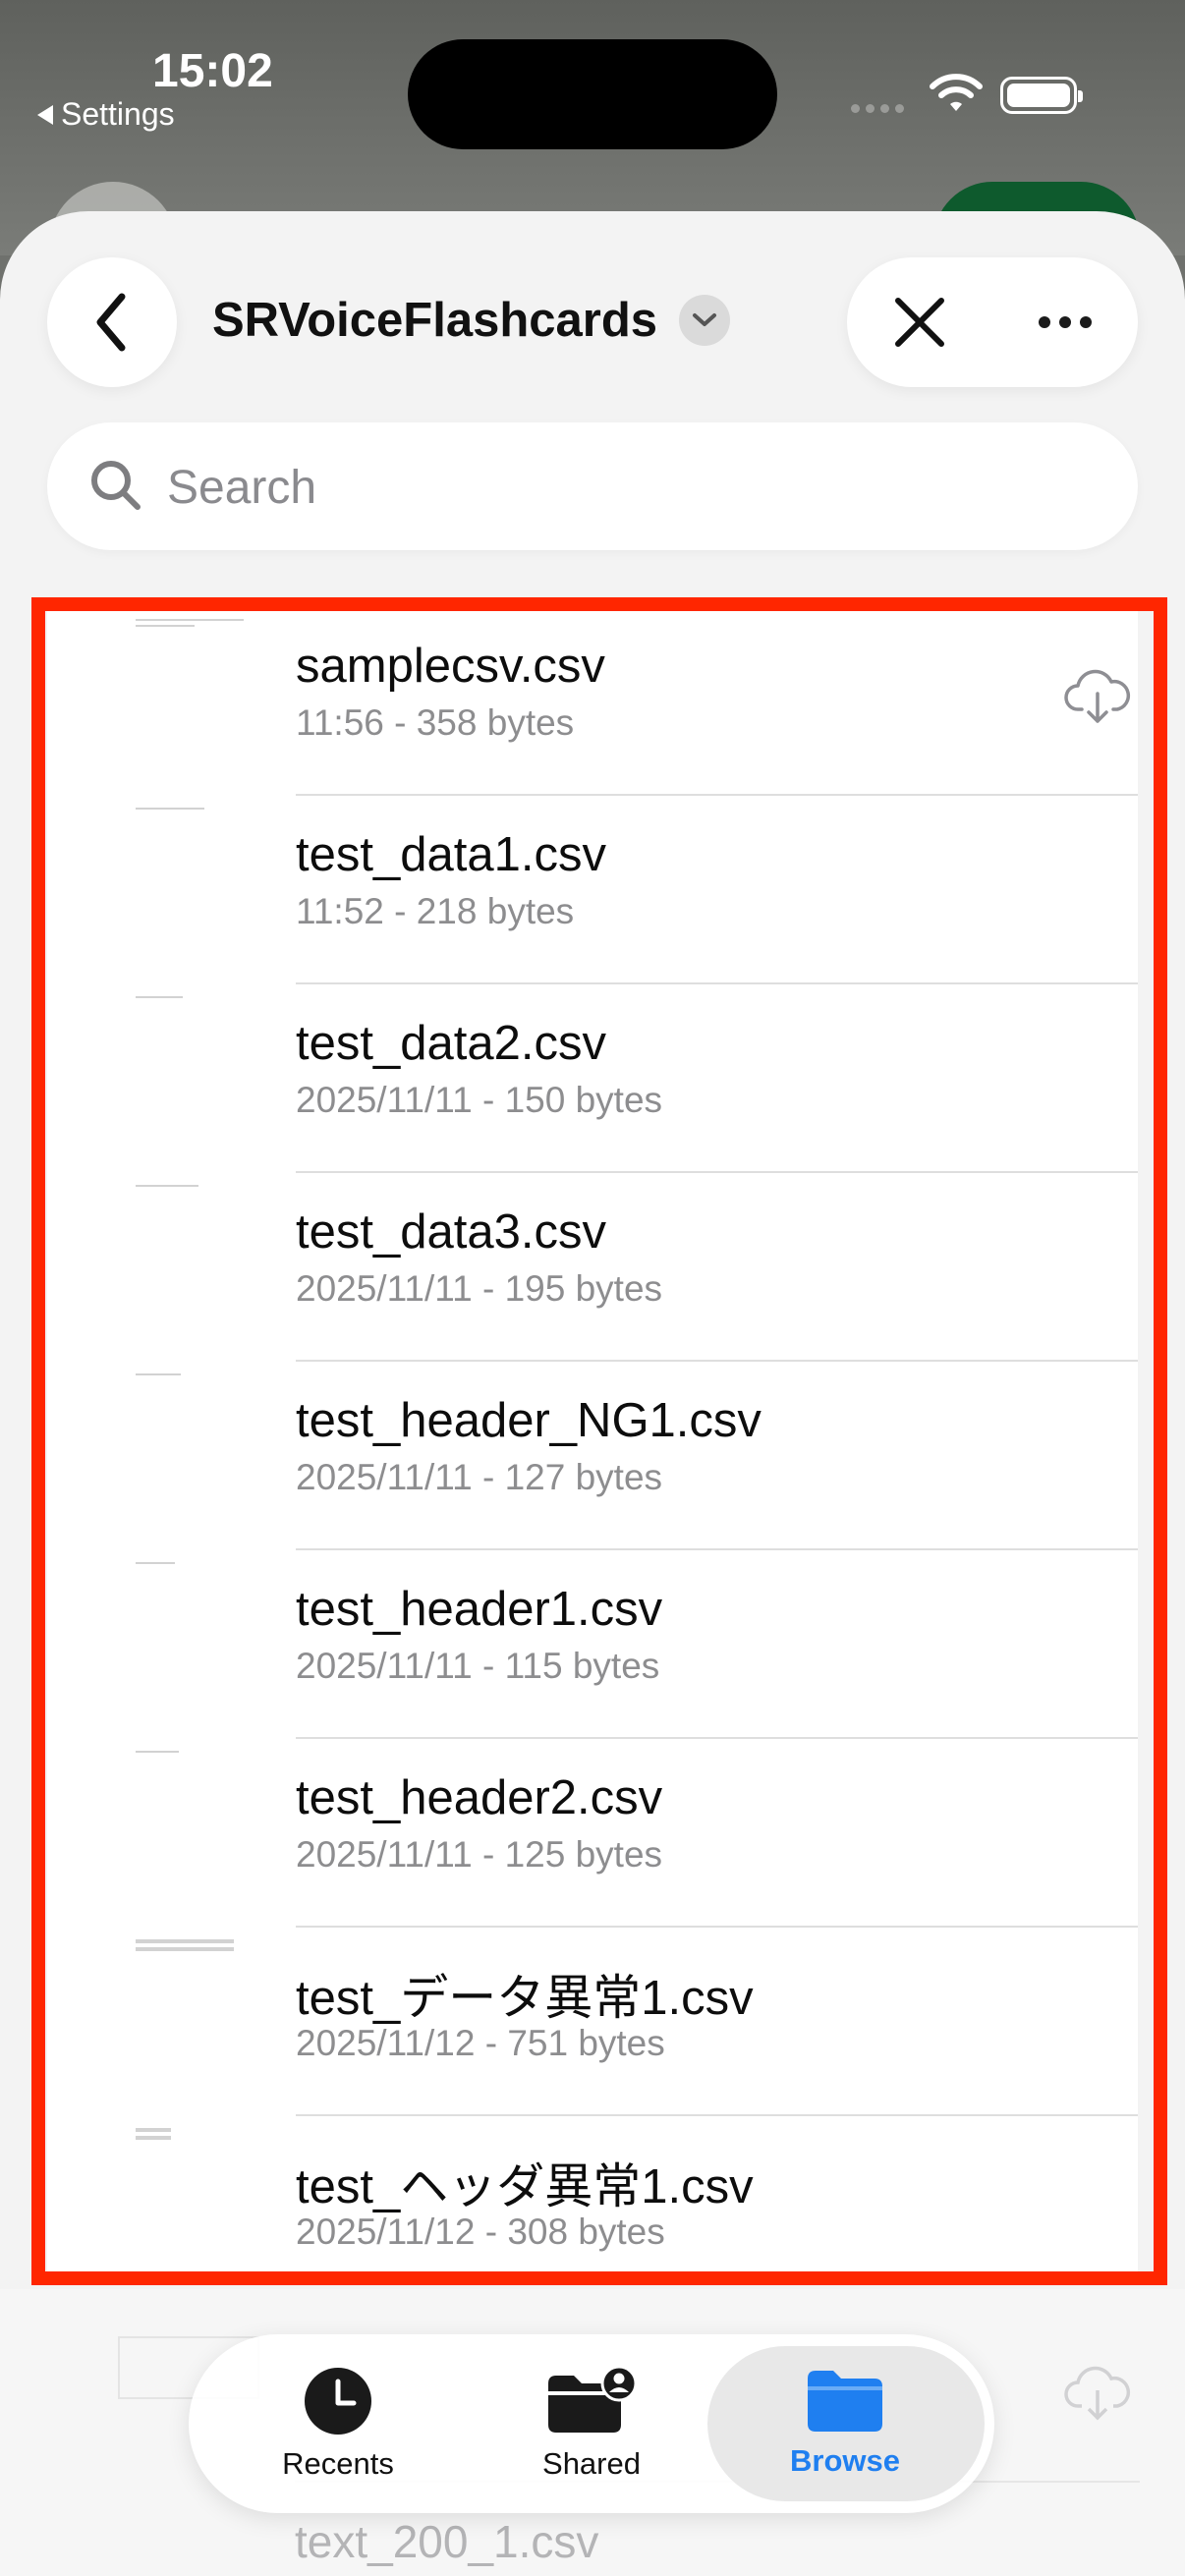 Image resolution: width=1185 pixels, height=2576 pixels. I want to click on file-meta: 11:52 - 218 bytes, so click(436, 911).